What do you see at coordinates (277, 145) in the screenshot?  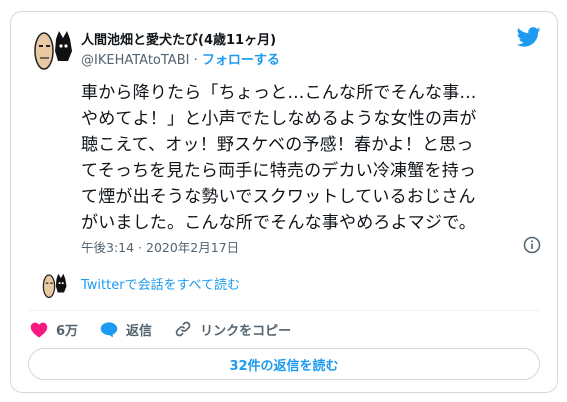 I see `tweet-line: 聴こえて、オッ！野スケベの予感！春かよ！と思っ` at bounding box center [277, 145].